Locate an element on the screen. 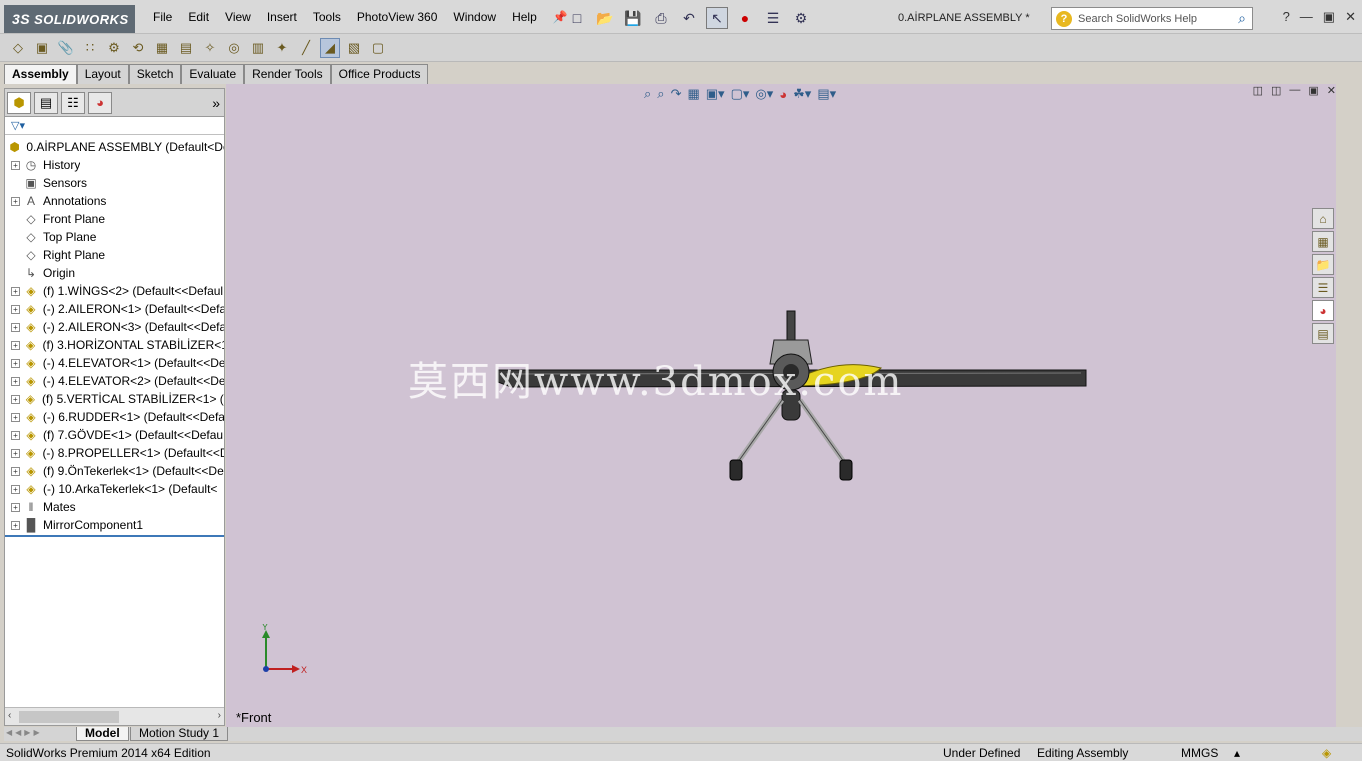 Image resolution: width=1362 pixels, height=761 pixels. tab-render-tools: Render Tools is located at coordinates (287, 74).